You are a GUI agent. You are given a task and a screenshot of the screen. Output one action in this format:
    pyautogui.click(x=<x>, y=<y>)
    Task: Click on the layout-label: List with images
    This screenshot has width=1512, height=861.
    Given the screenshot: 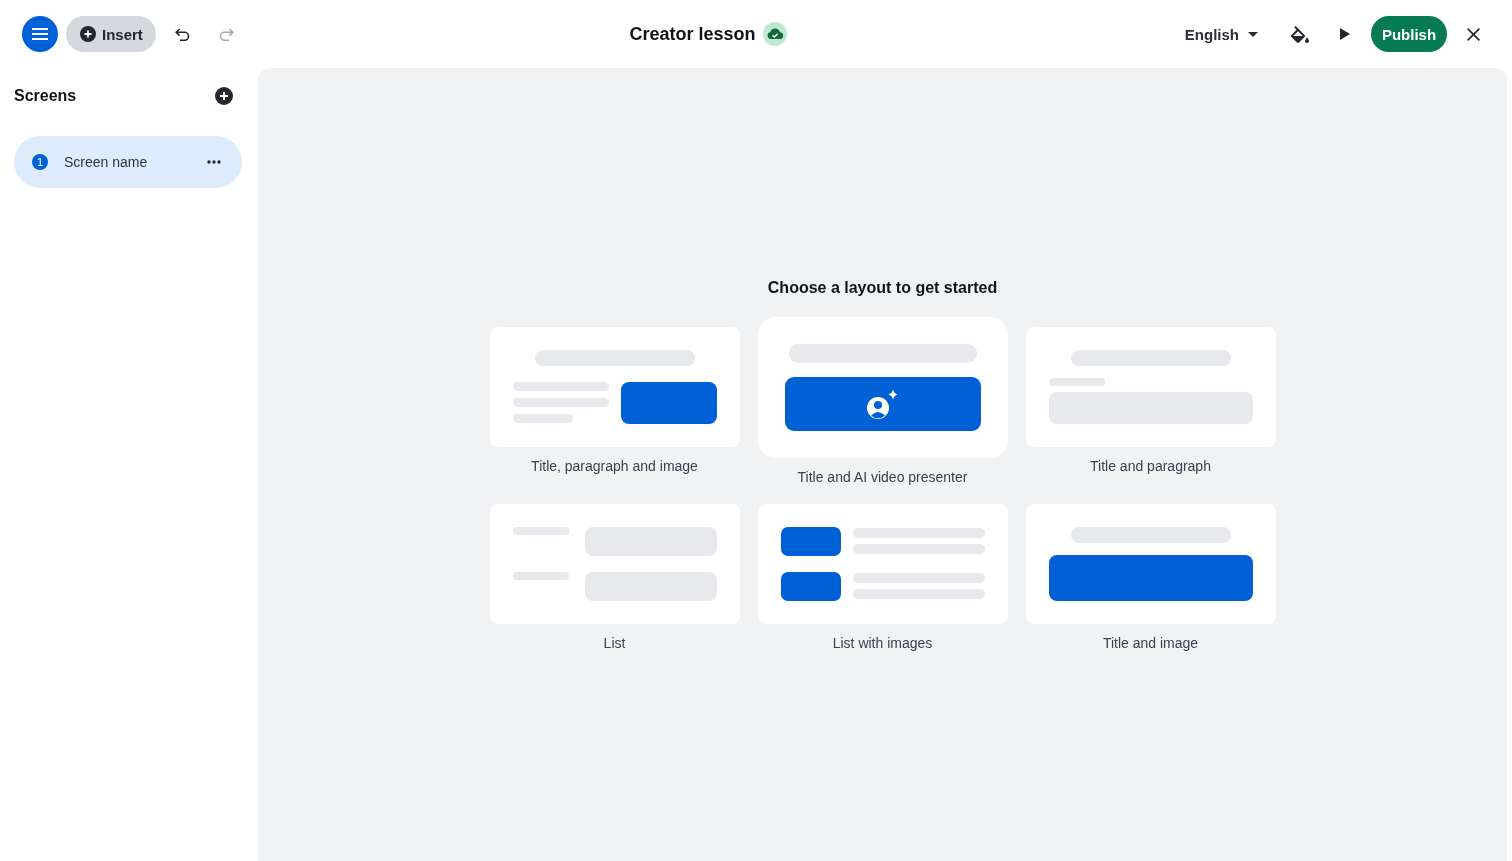 What is the action you would take?
    pyautogui.click(x=882, y=642)
    